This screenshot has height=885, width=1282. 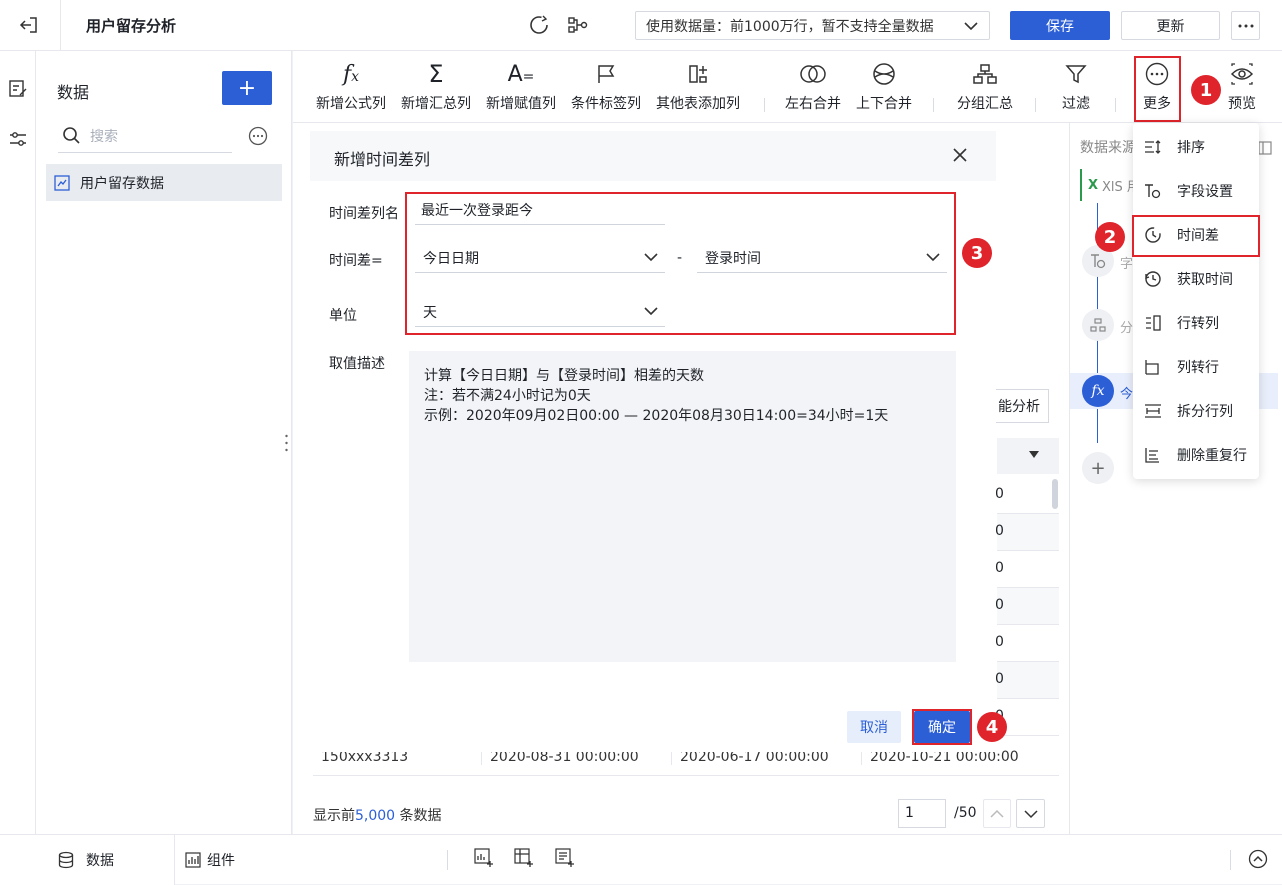 I want to click on merge-lr-icon, so click(x=813, y=74).